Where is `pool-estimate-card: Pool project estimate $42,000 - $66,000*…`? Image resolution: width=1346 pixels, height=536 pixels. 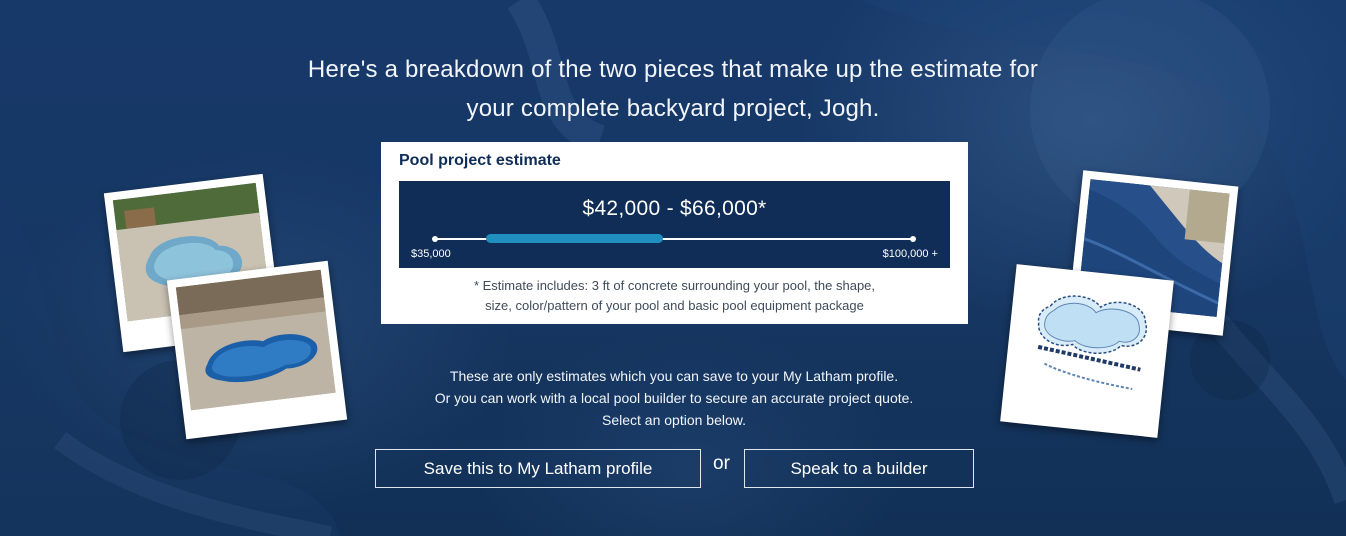
pool-estimate-card: Pool project estimate $42,000 - $66,000*… is located at coordinates (674, 233).